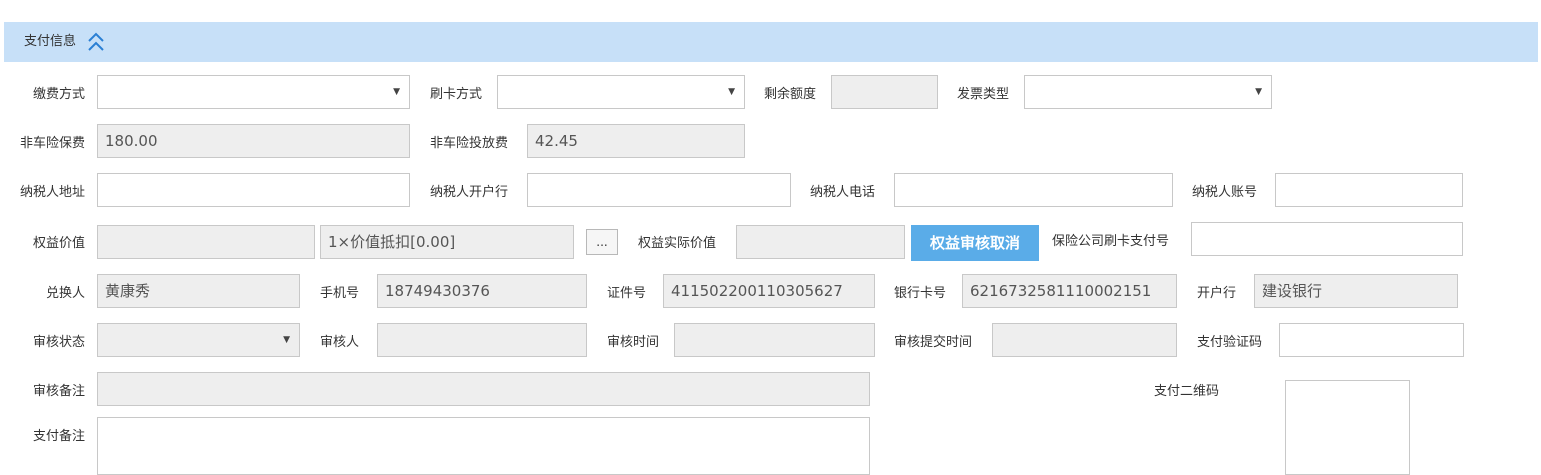  I want to click on noncar-delivery-label: 非车险投放费, so click(469, 143).